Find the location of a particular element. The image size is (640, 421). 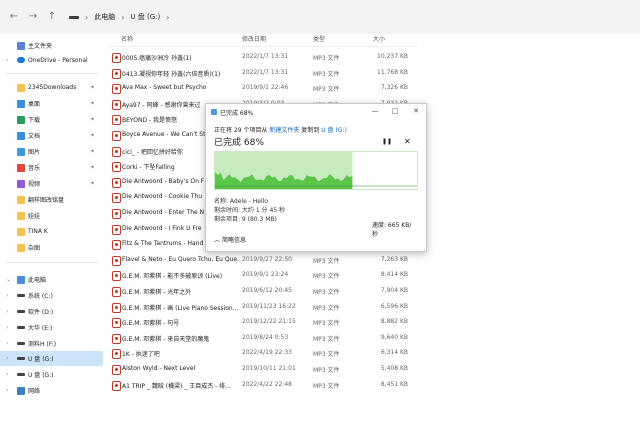

less-details-button: ︿ 简略信息 is located at coordinates (230, 239).